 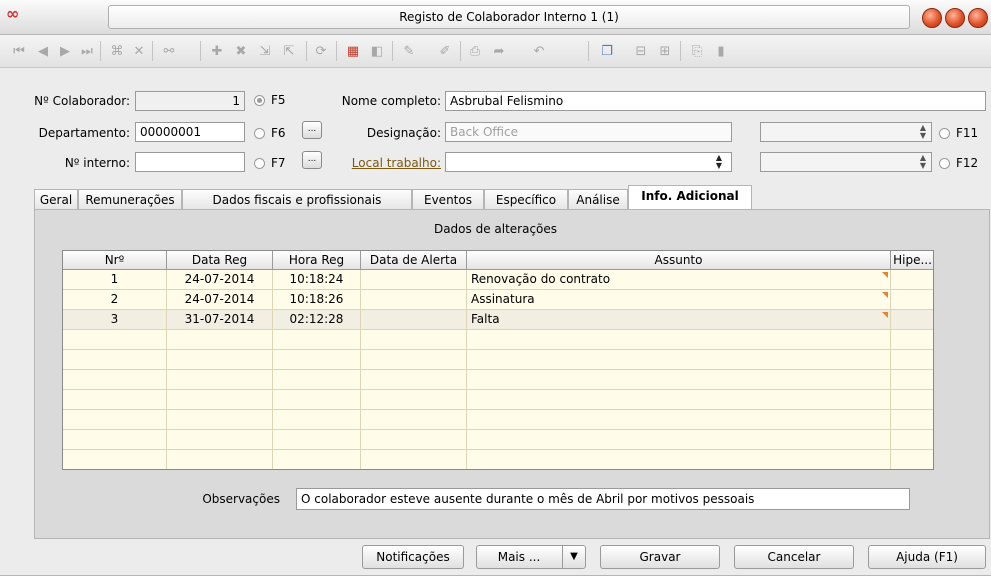 I want to click on f12-radio, so click(x=944, y=163).